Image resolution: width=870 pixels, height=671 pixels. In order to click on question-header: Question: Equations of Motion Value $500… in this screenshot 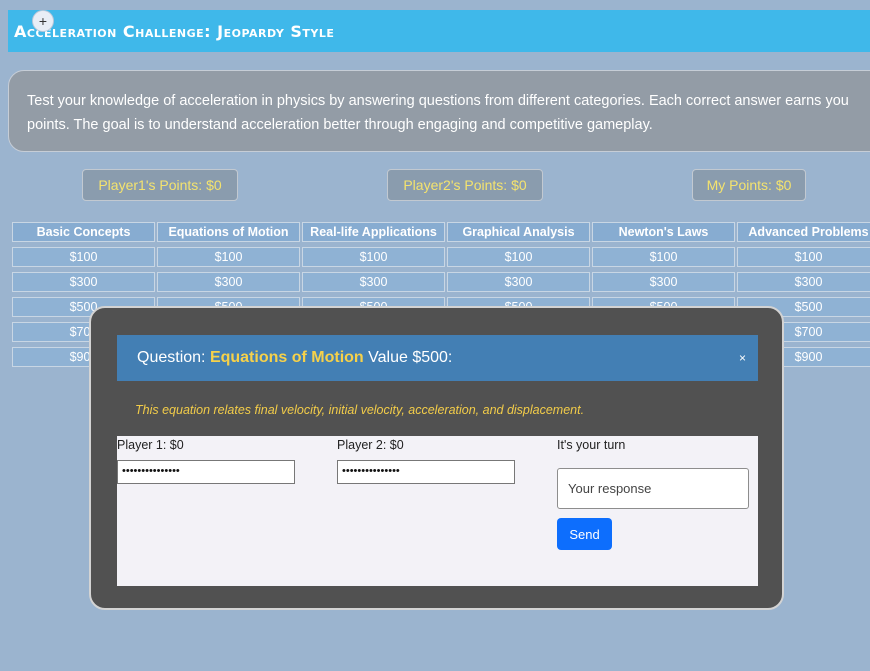, I will do `click(437, 358)`.